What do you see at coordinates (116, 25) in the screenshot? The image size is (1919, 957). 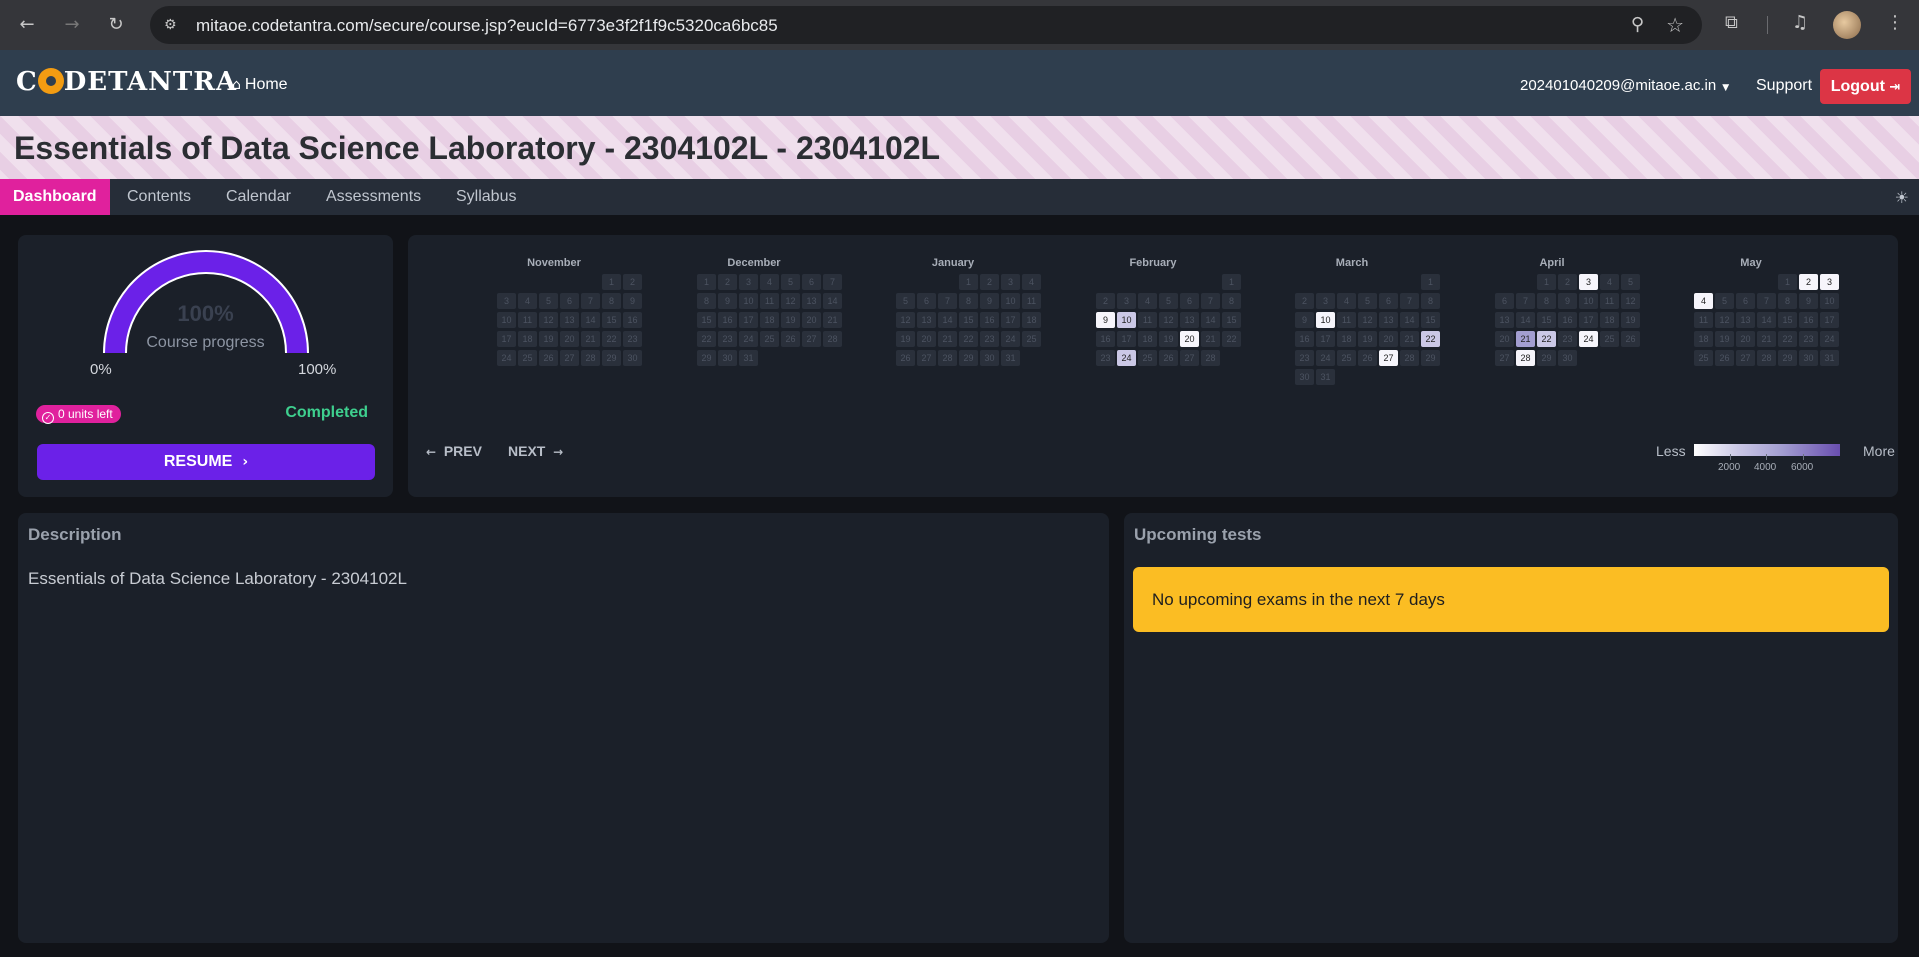 I see `reload-icon: ↻` at bounding box center [116, 25].